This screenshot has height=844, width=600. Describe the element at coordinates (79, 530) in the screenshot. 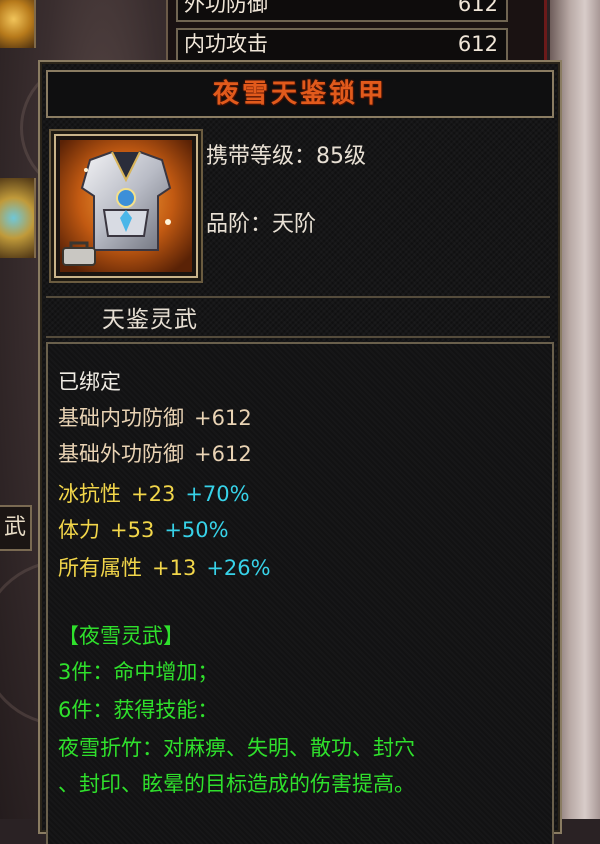

I see `stat-name: 体力` at that location.